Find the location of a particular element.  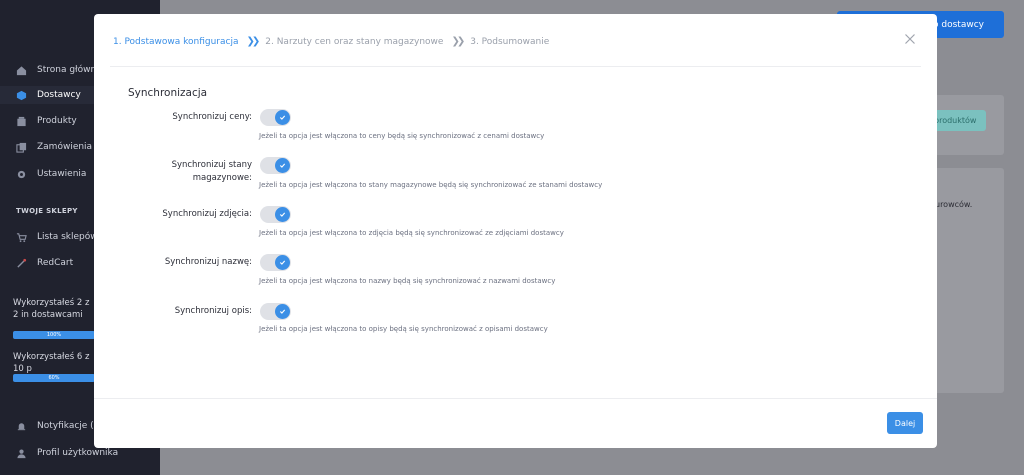

usage-products-bar: 60% is located at coordinates (54, 378).